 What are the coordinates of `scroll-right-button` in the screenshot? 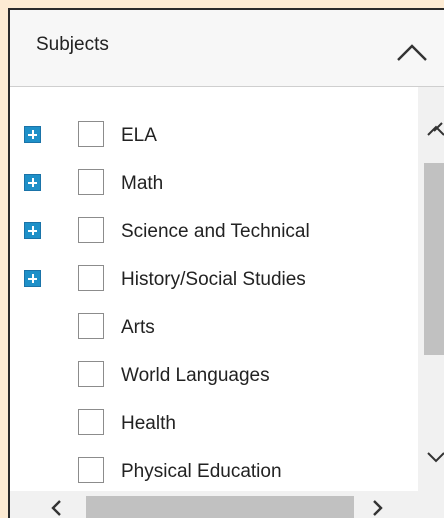 It's located at (377, 507).